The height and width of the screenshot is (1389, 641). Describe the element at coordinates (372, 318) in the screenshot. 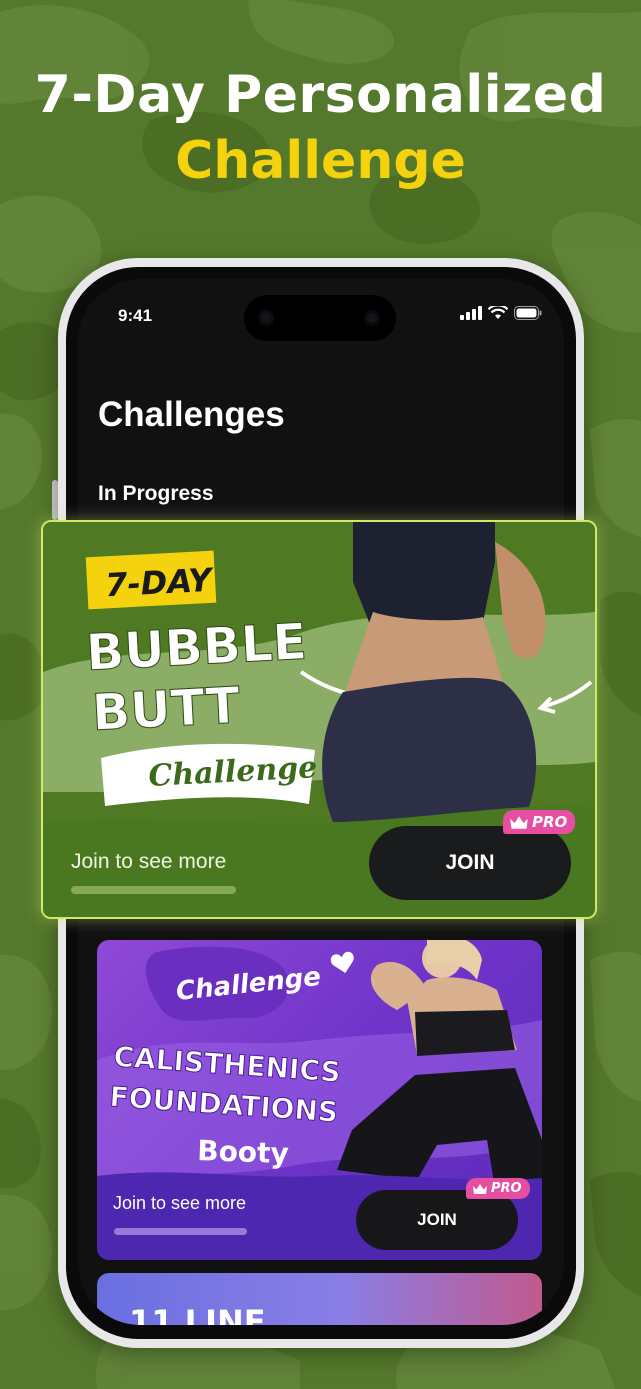

I see `camera-lens` at that location.